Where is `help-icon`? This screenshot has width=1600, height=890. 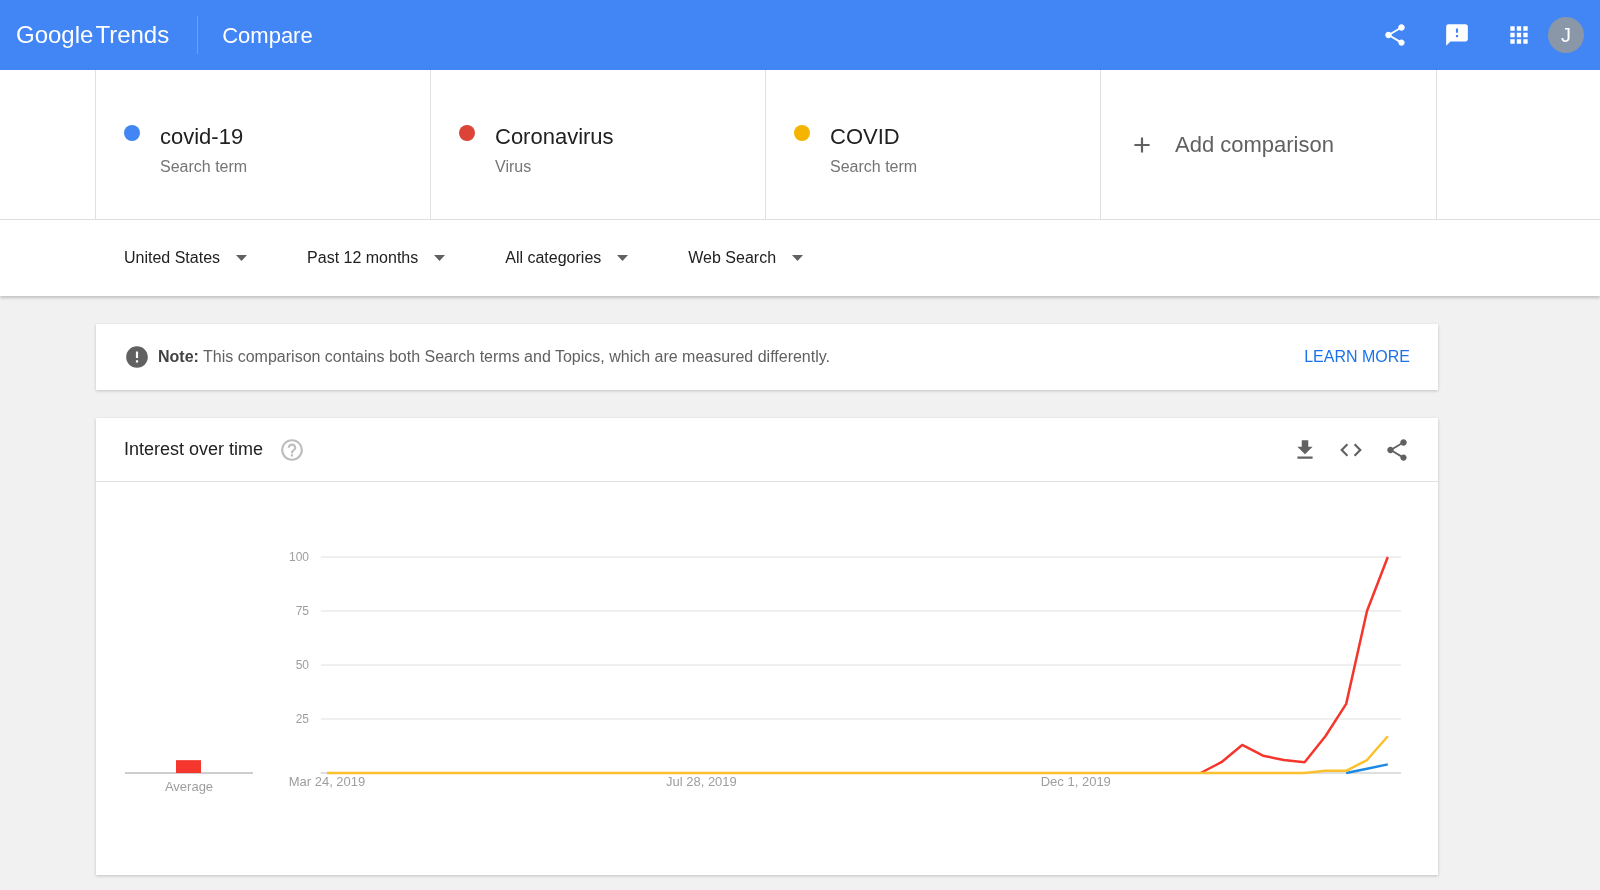 help-icon is located at coordinates (292, 449).